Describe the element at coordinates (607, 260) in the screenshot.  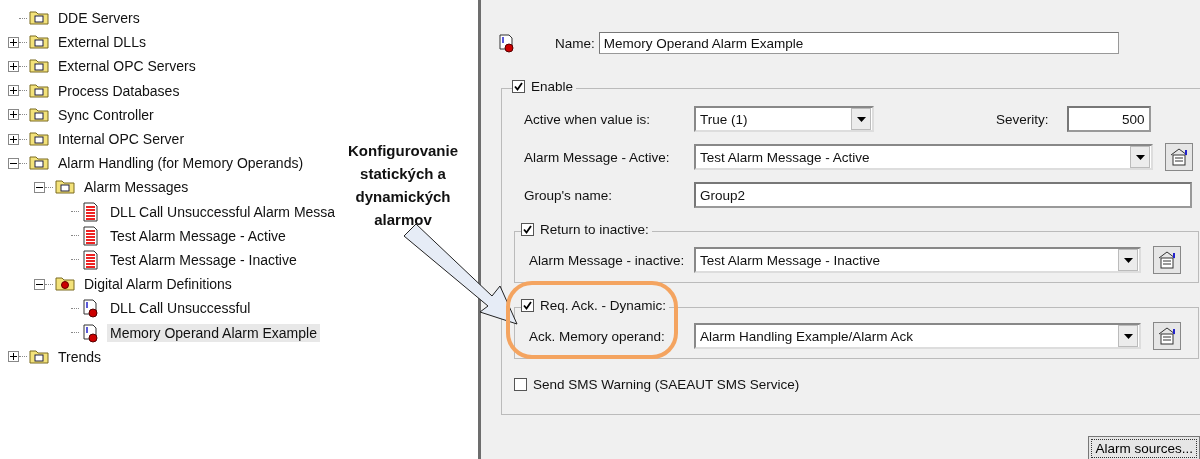
I see `field-label: Alarm Message - inactive:` at that location.